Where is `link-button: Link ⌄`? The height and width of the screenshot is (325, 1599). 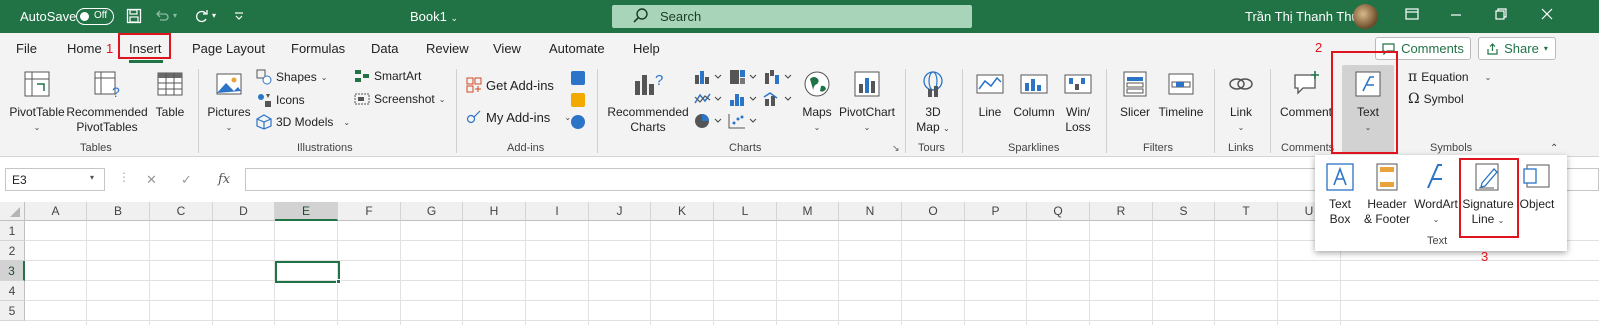 link-button: Link ⌄ is located at coordinates (1241, 102).